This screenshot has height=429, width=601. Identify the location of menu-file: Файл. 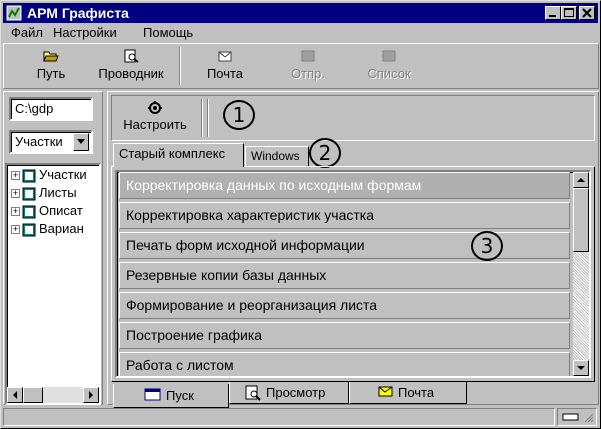
(27, 32).